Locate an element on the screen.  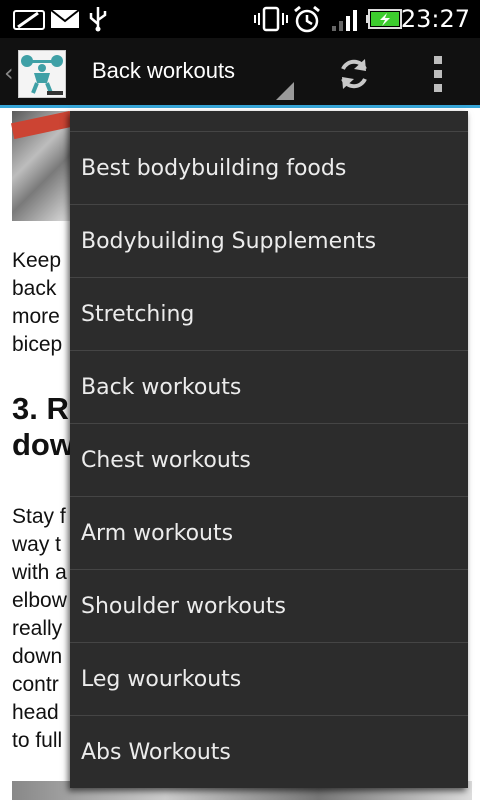
dropdown-item-shoulder-workouts: Shoulder workouts is located at coordinates (269, 605).